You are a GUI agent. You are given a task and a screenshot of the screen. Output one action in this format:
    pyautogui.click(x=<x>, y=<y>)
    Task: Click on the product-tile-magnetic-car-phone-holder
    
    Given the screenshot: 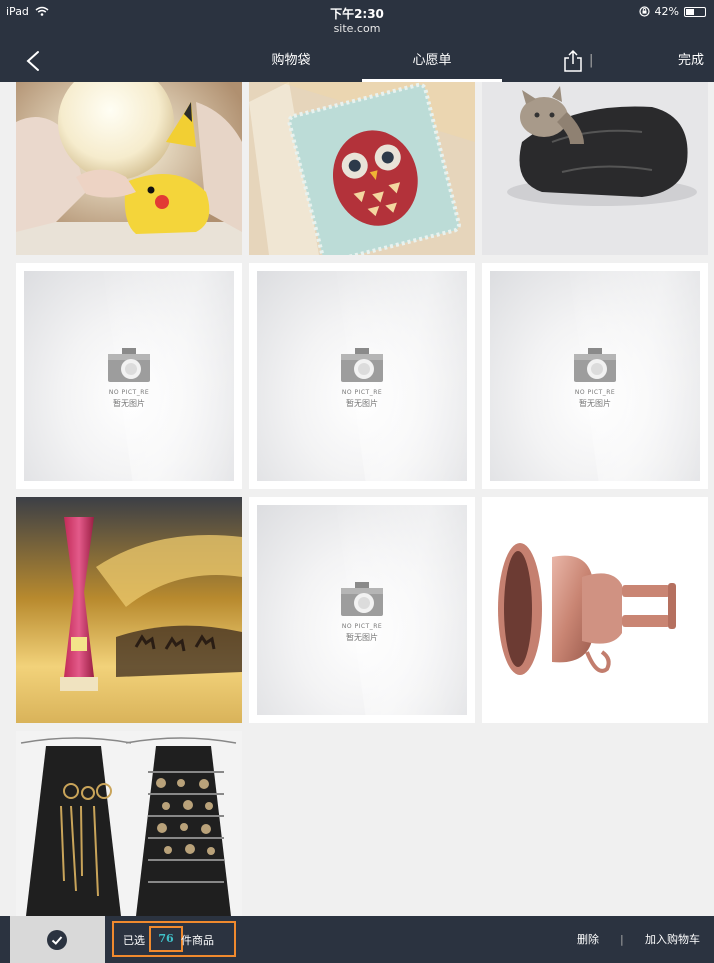 What is the action you would take?
    pyautogui.click(x=595, y=610)
    